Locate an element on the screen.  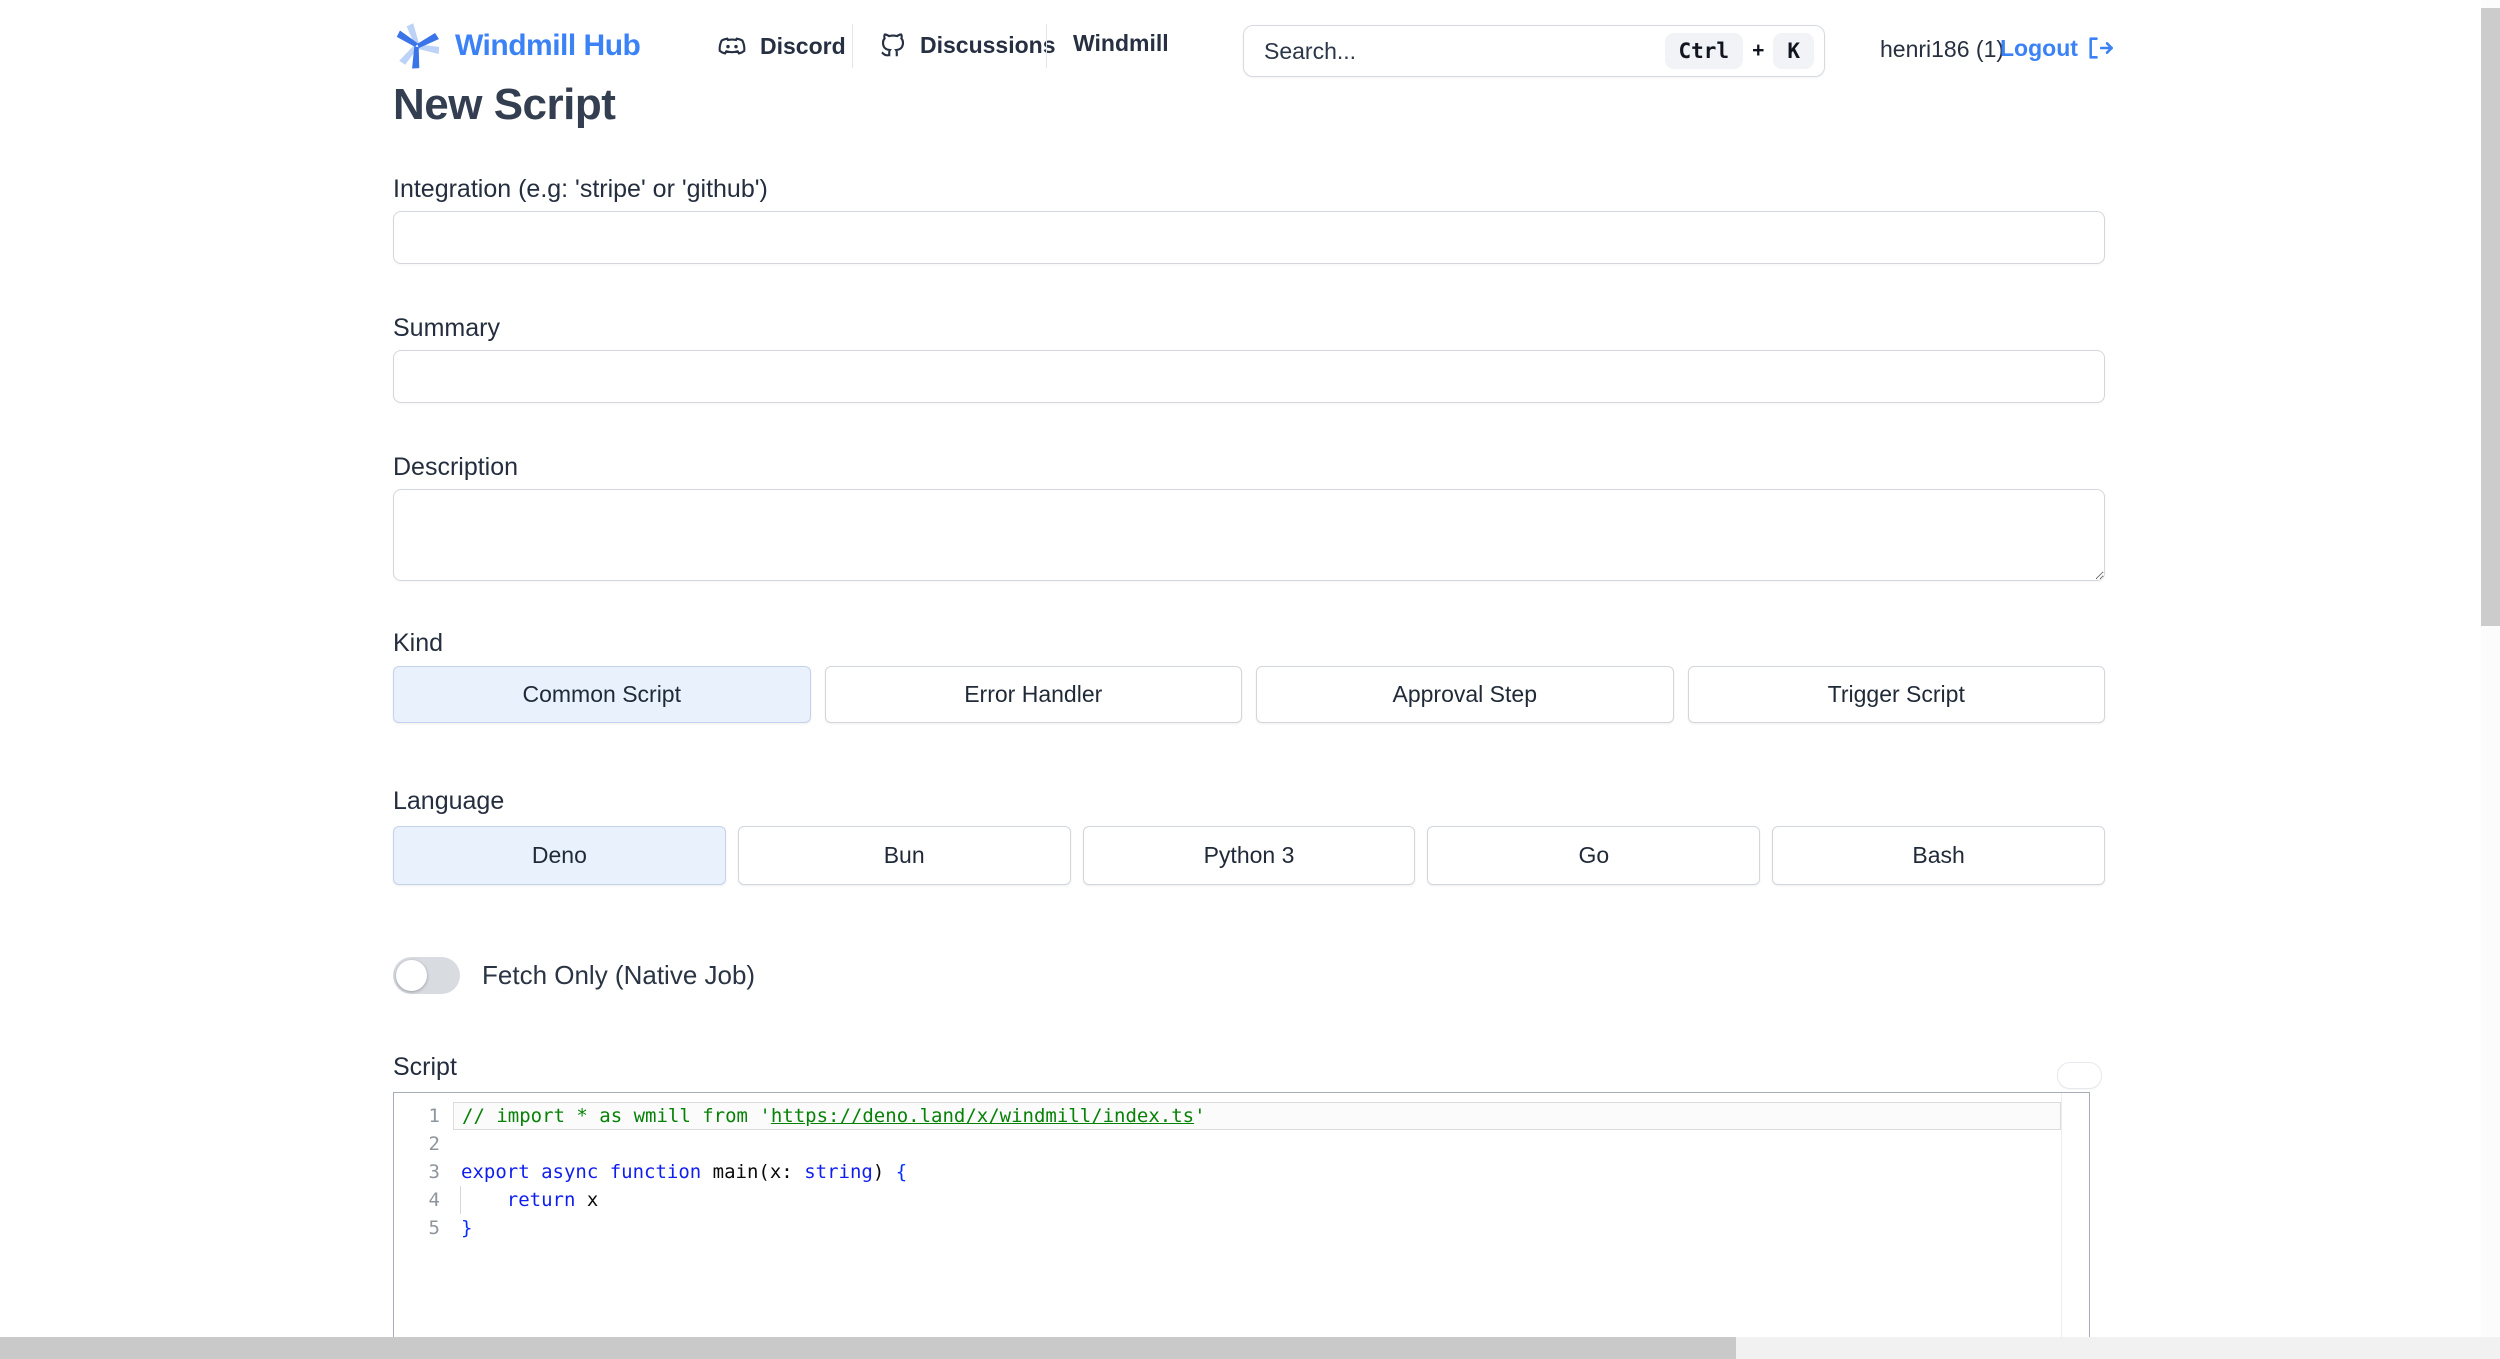
summary-label: Summary is located at coordinates (446, 328).